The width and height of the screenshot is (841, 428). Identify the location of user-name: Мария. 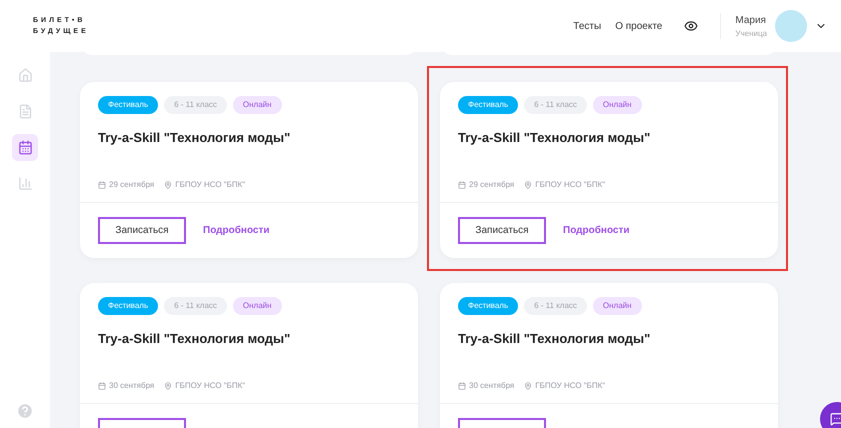
(751, 21).